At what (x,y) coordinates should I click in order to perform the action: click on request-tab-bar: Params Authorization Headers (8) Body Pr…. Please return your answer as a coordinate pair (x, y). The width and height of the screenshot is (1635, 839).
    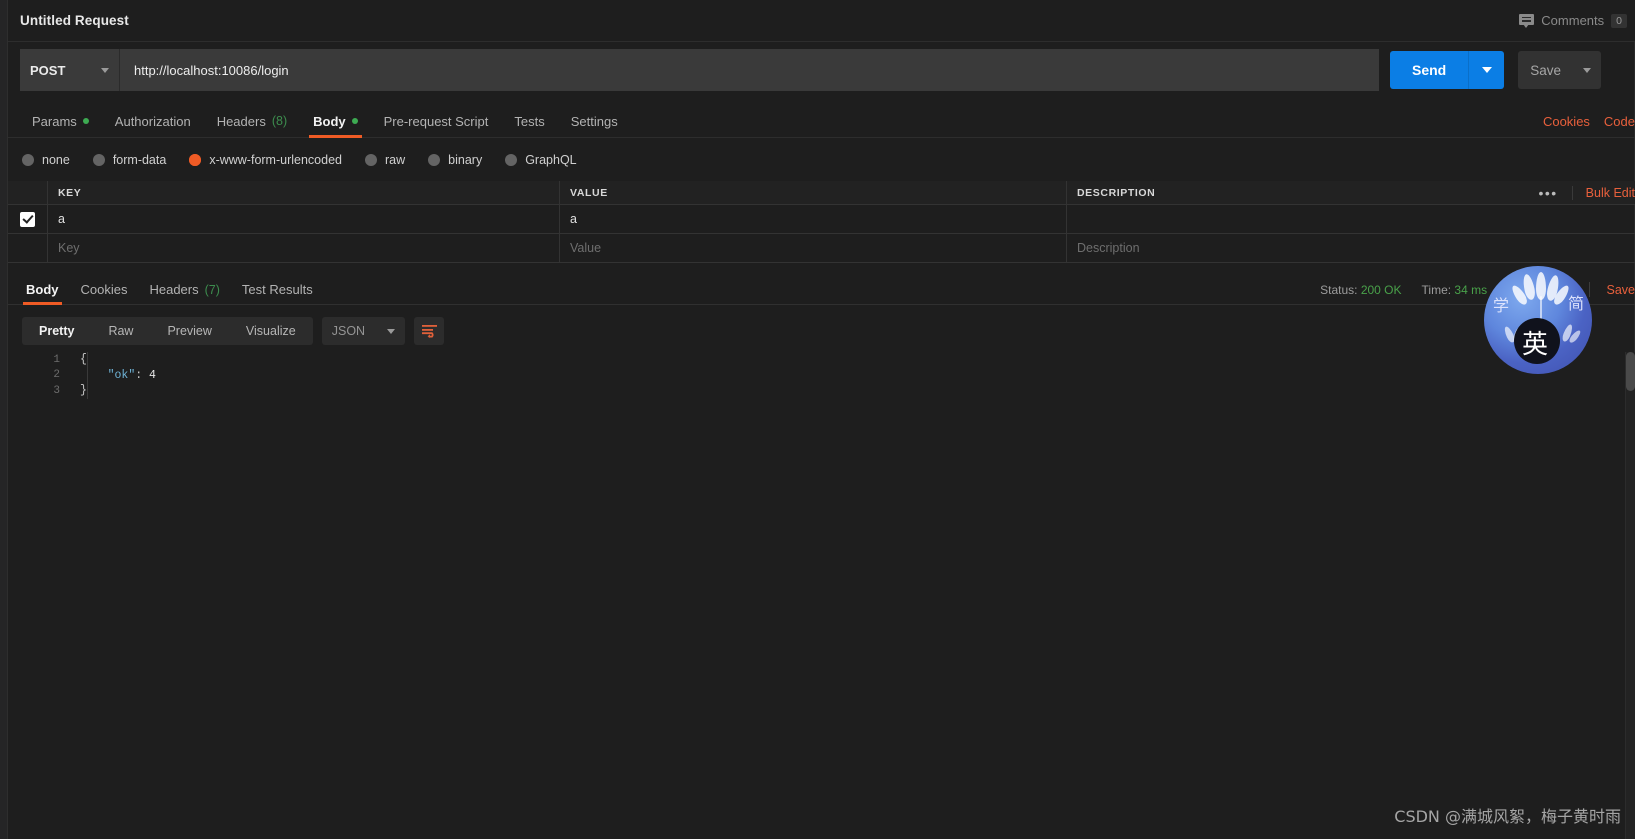
    Looking at the image, I should click on (821, 121).